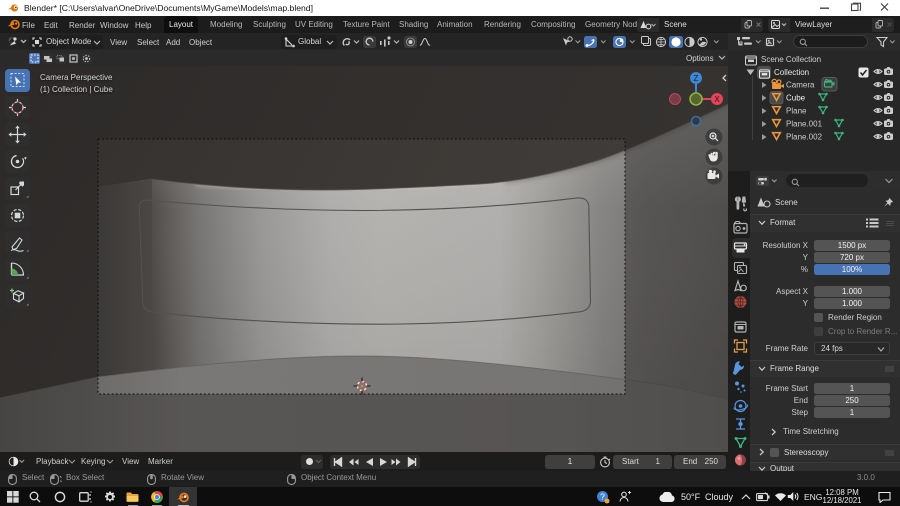 This screenshot has height=506, width=900. I want to click on svg-text: Plane.002, so click(804, 137).